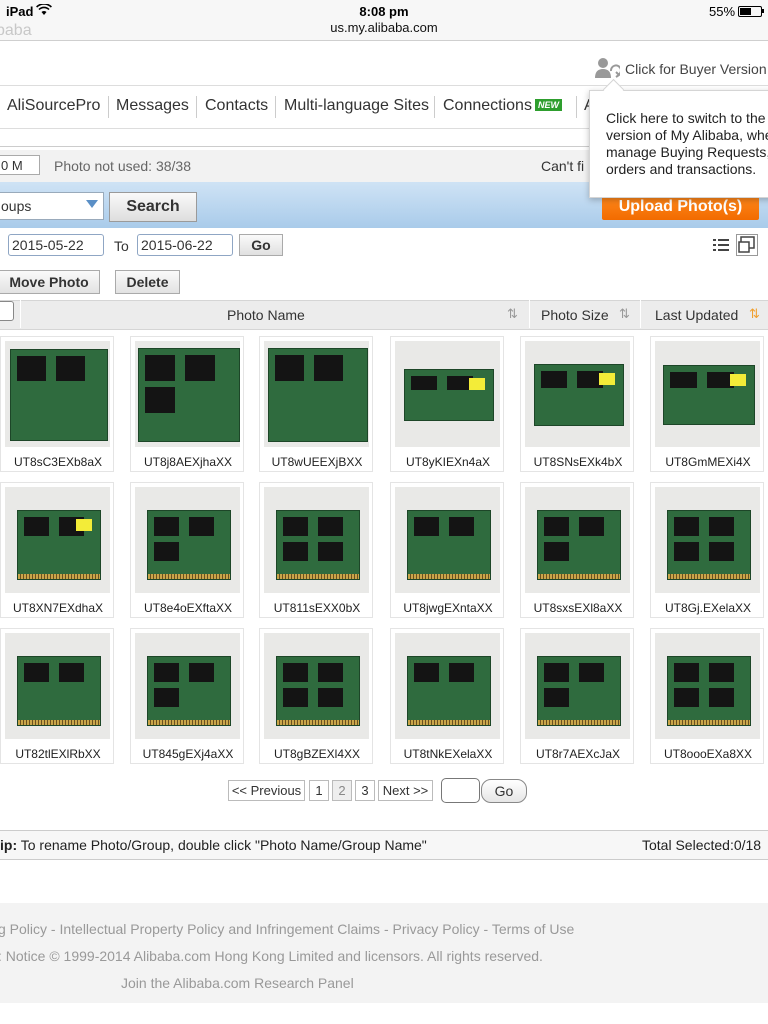 This screenshot has width=768, height=1024. I want to click on date-go-button: Go, so click(261, 245).